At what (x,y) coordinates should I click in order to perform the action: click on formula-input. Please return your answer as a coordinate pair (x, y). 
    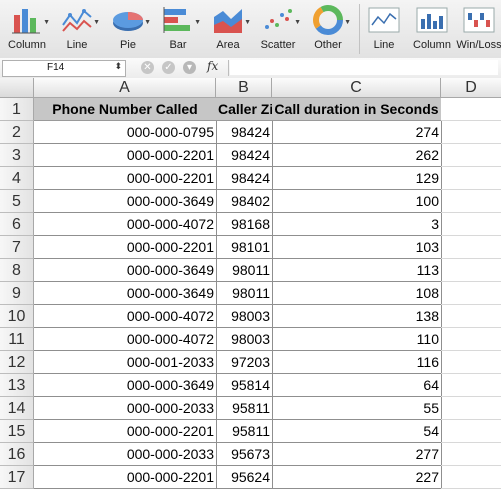
    Looking at the image, I should click on (364, 67).